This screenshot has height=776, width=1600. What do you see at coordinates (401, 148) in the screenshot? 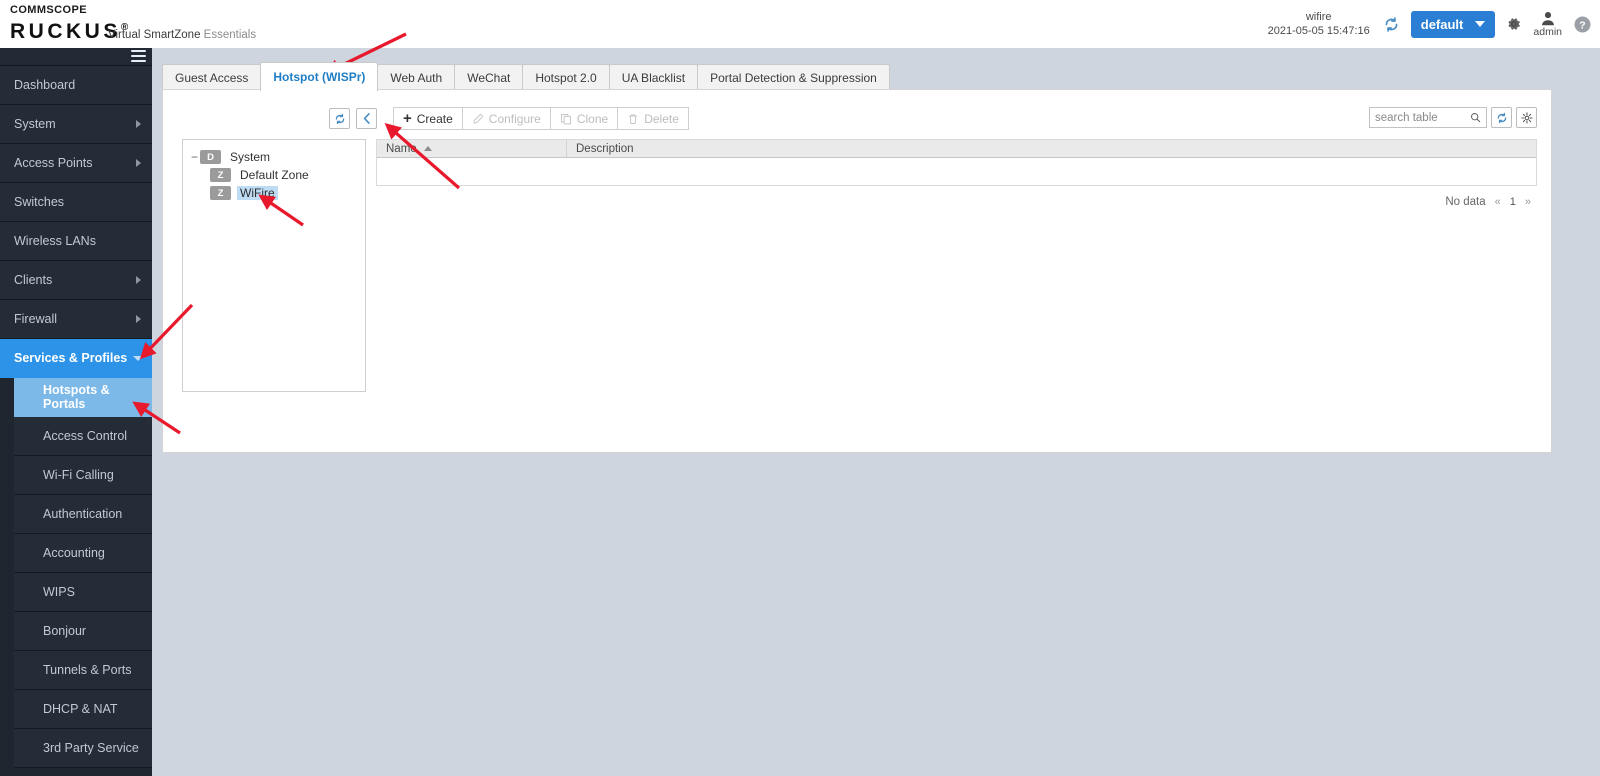
I see `column-header-name-label: Name` at bounding box center [401, 148].